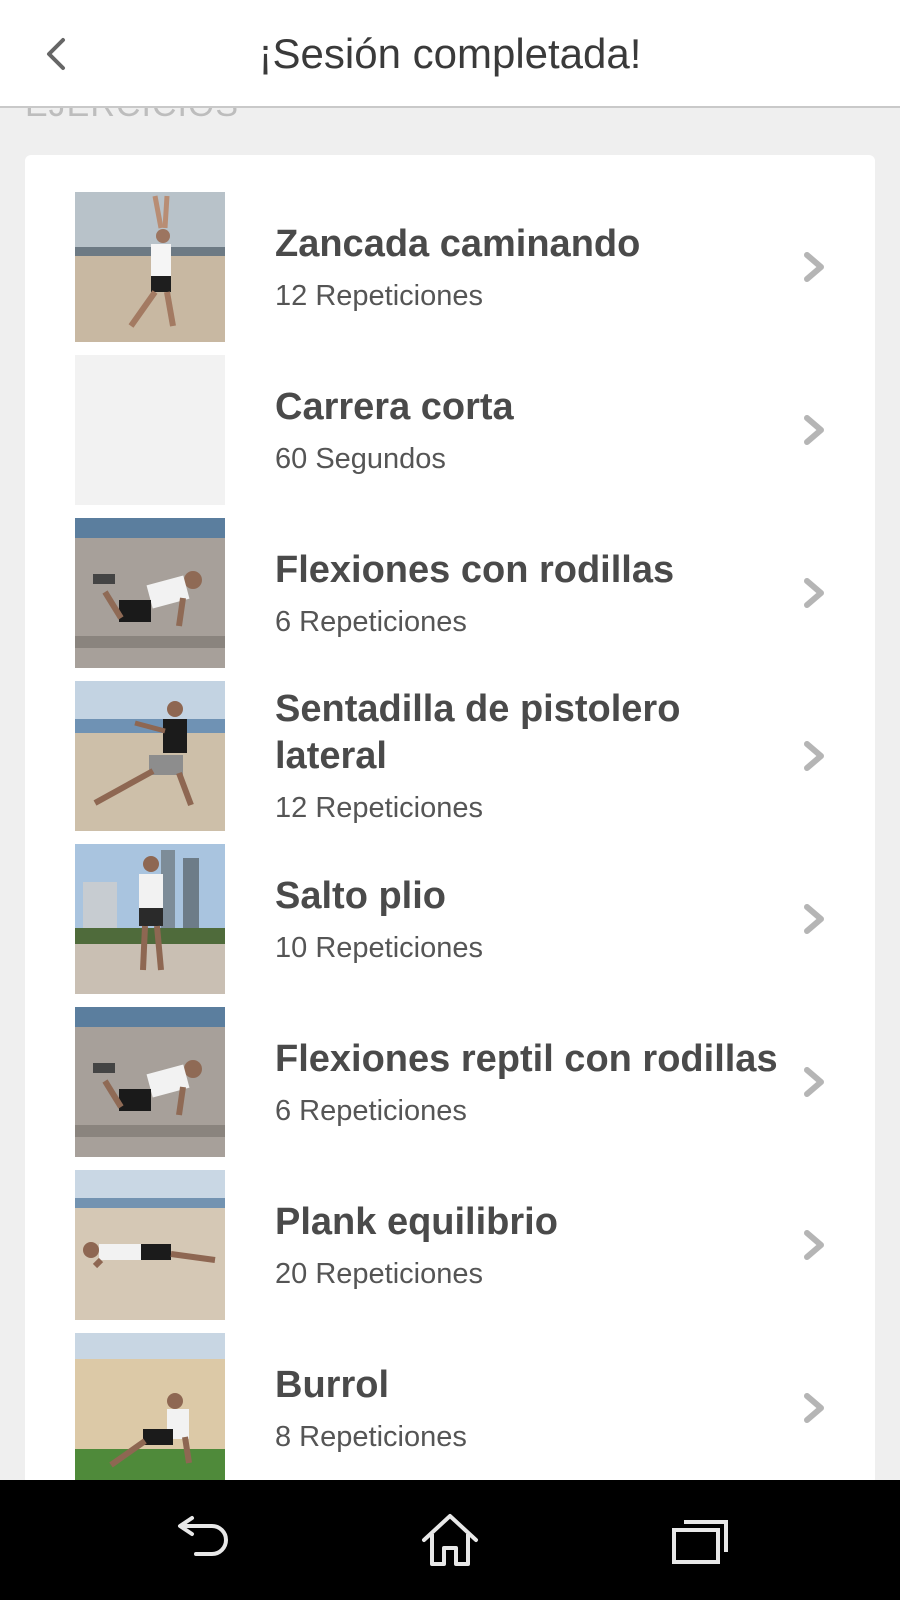  I want to click on exercise-text: Plank equilibrio 20 Repeticiones, so click(535, 1245).